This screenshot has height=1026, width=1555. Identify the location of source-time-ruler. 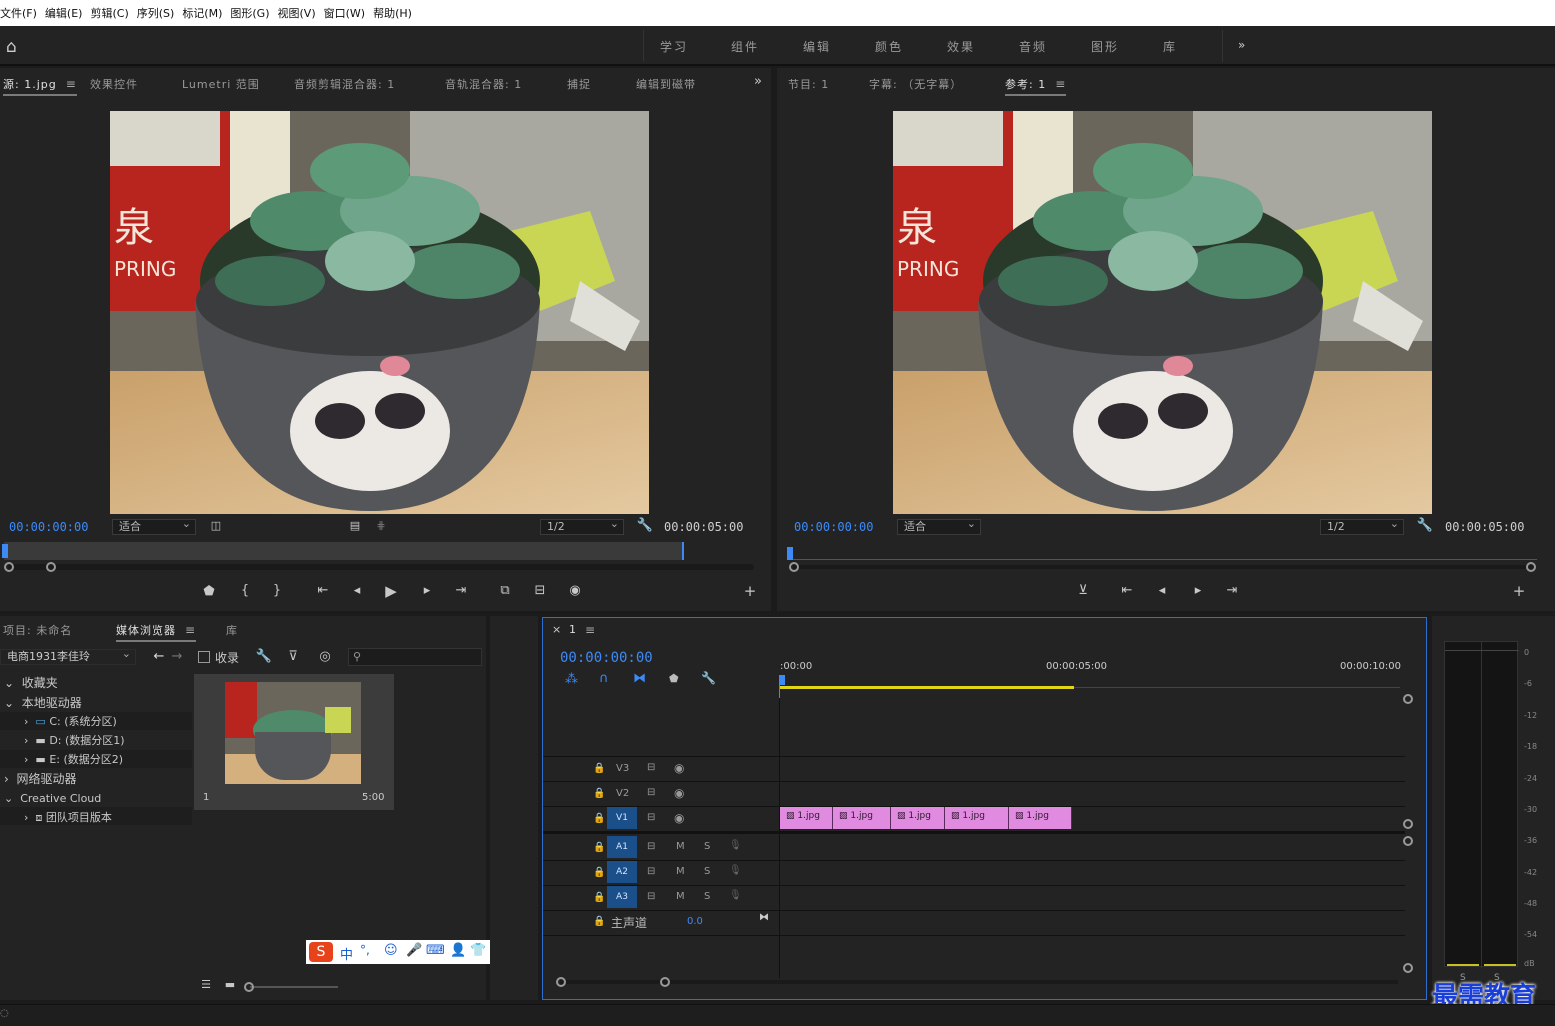
(344, 551).